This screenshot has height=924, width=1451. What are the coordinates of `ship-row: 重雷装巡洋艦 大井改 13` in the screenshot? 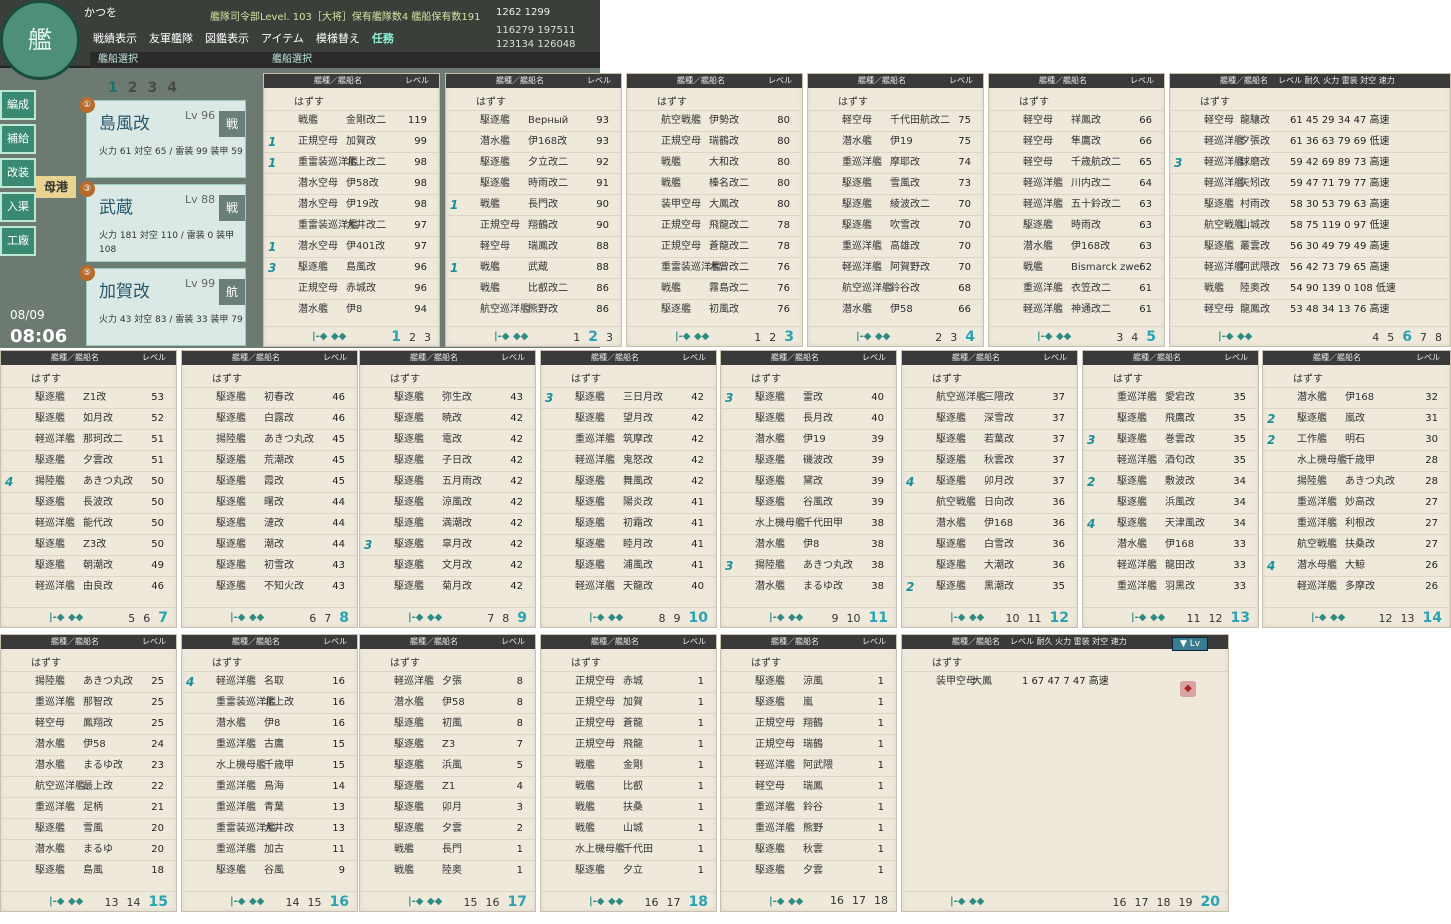 It's located at (269, 828).